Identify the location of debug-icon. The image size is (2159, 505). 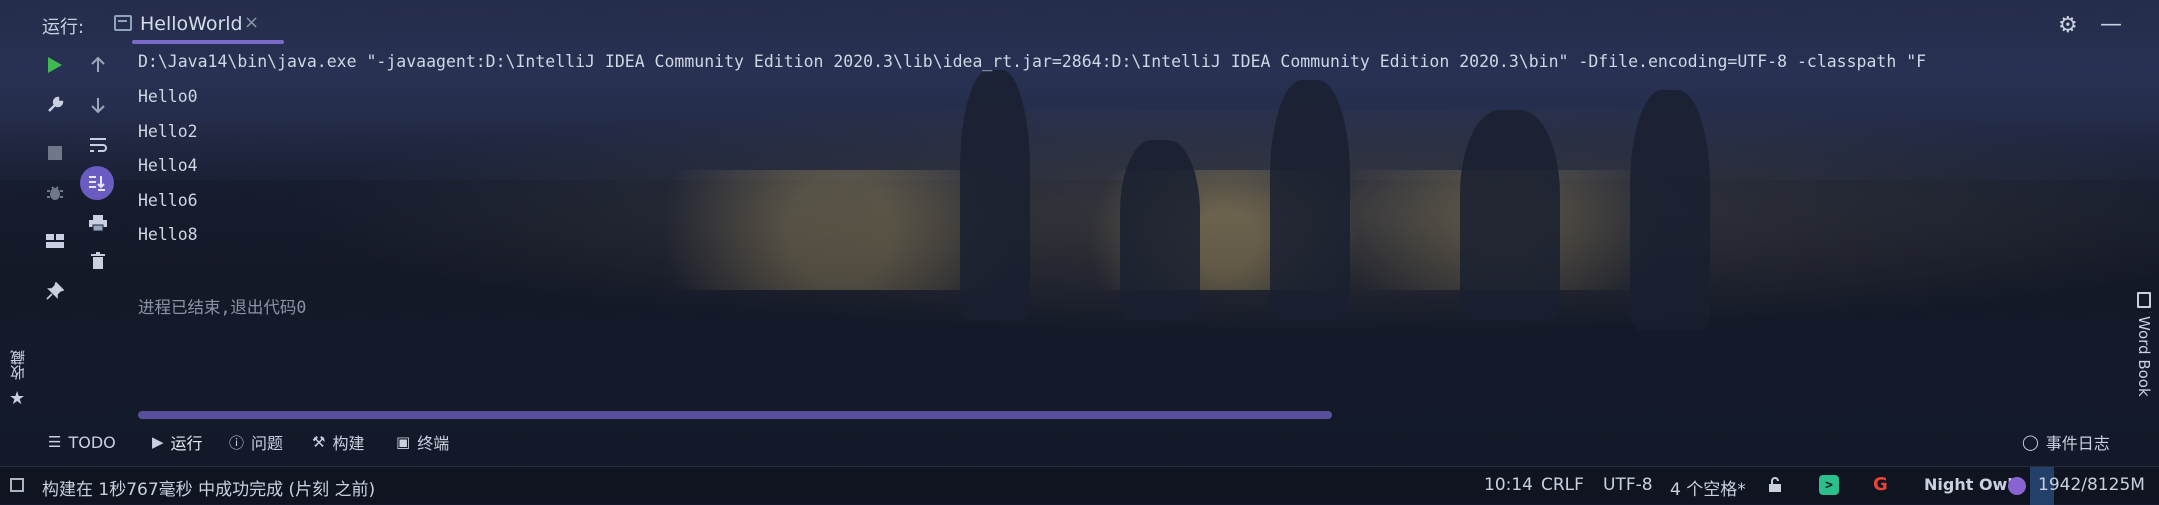
(55, 193).